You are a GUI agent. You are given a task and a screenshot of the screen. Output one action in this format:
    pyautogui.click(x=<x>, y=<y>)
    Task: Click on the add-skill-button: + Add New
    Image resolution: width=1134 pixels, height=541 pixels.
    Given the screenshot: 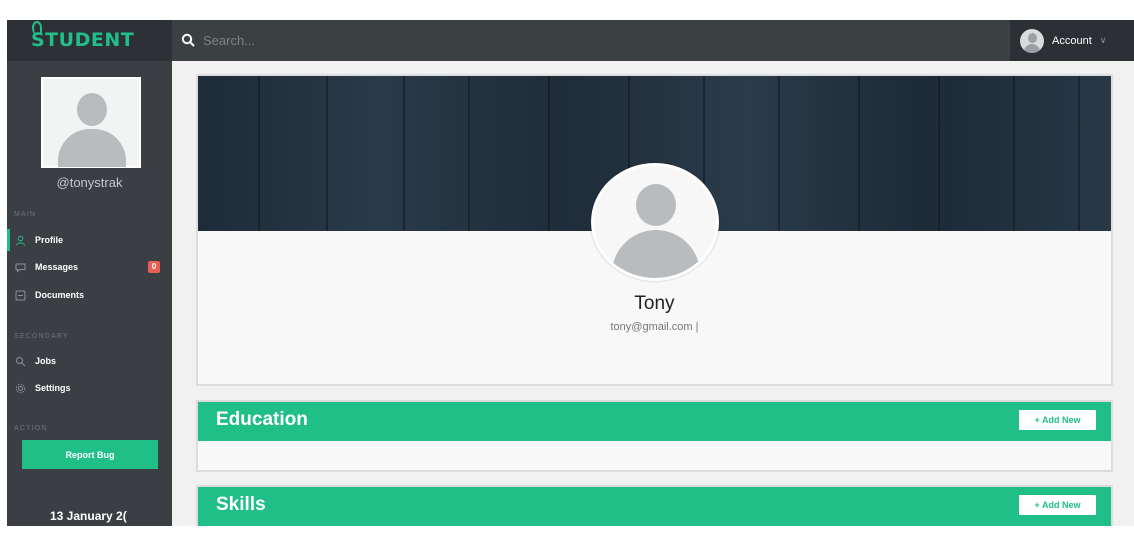 What is the action you would take?
    pyautogui.click(x=1057, y=505)
    